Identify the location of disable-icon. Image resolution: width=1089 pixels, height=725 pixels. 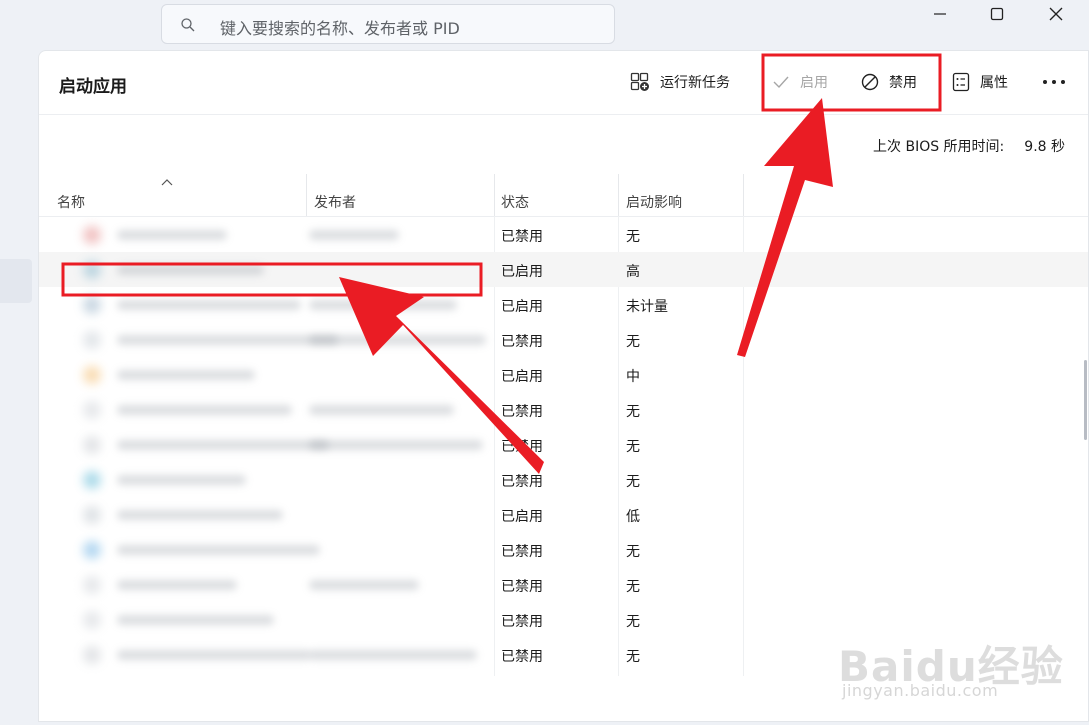
(870, 82).